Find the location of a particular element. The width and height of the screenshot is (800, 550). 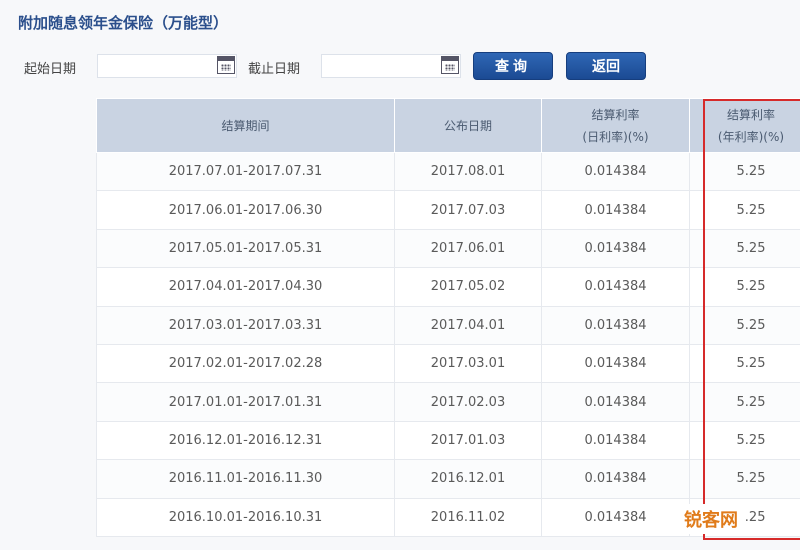

query-button: 查询 is located at coordinates (513, 66).